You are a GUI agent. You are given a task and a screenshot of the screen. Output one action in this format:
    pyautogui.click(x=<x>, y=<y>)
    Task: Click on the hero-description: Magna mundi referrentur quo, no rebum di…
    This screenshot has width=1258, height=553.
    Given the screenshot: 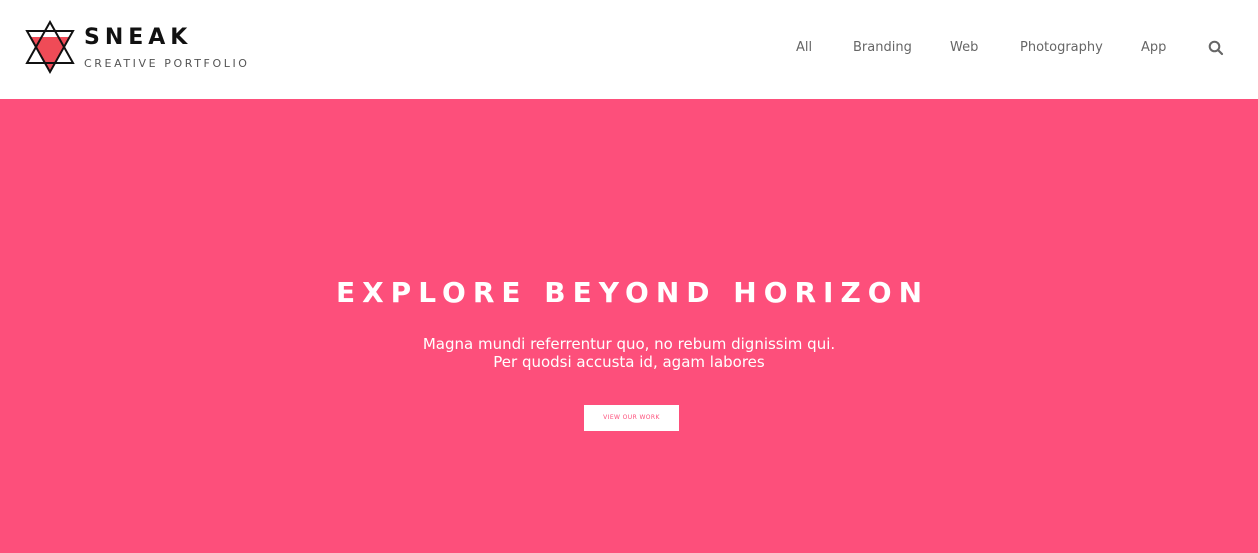 What is the action you would take?
    pyautogui.click(x=629, y=353)
    